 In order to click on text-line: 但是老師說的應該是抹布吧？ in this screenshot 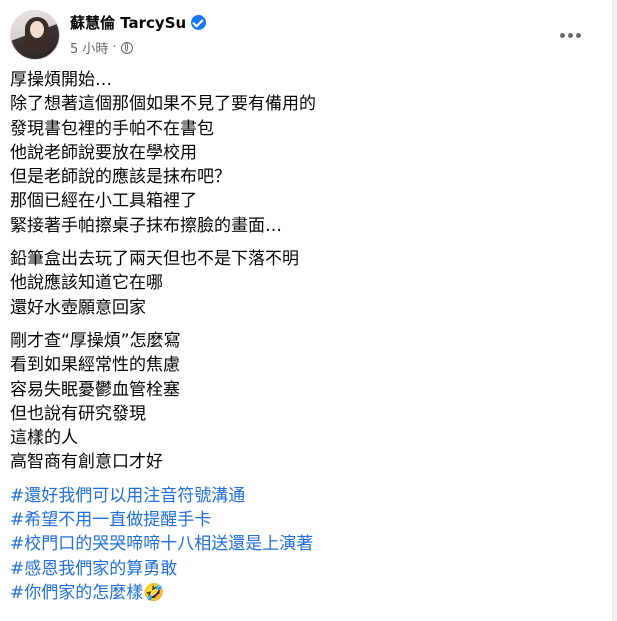, I will do `click(120, 177)`.